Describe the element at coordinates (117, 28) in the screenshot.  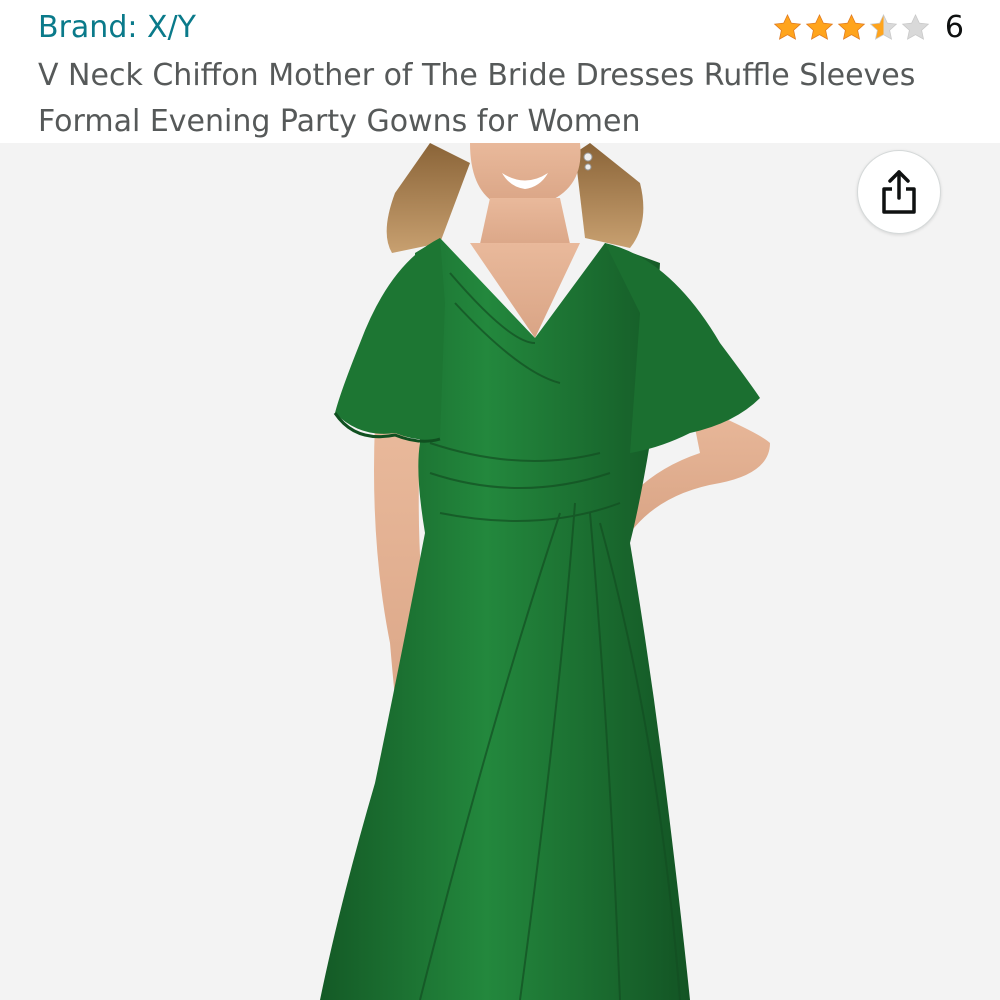
I see `brand-link: Brand: X/Y` at that location.